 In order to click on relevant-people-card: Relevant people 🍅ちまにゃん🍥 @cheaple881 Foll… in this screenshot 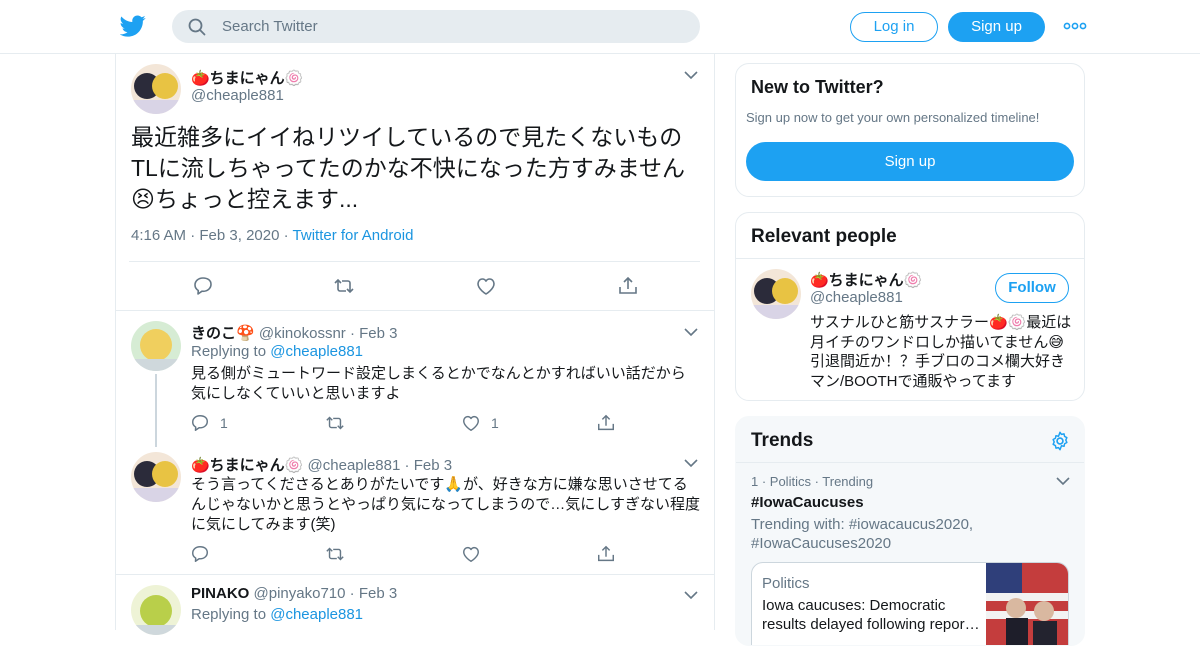, I will do `click(910, 306)`.